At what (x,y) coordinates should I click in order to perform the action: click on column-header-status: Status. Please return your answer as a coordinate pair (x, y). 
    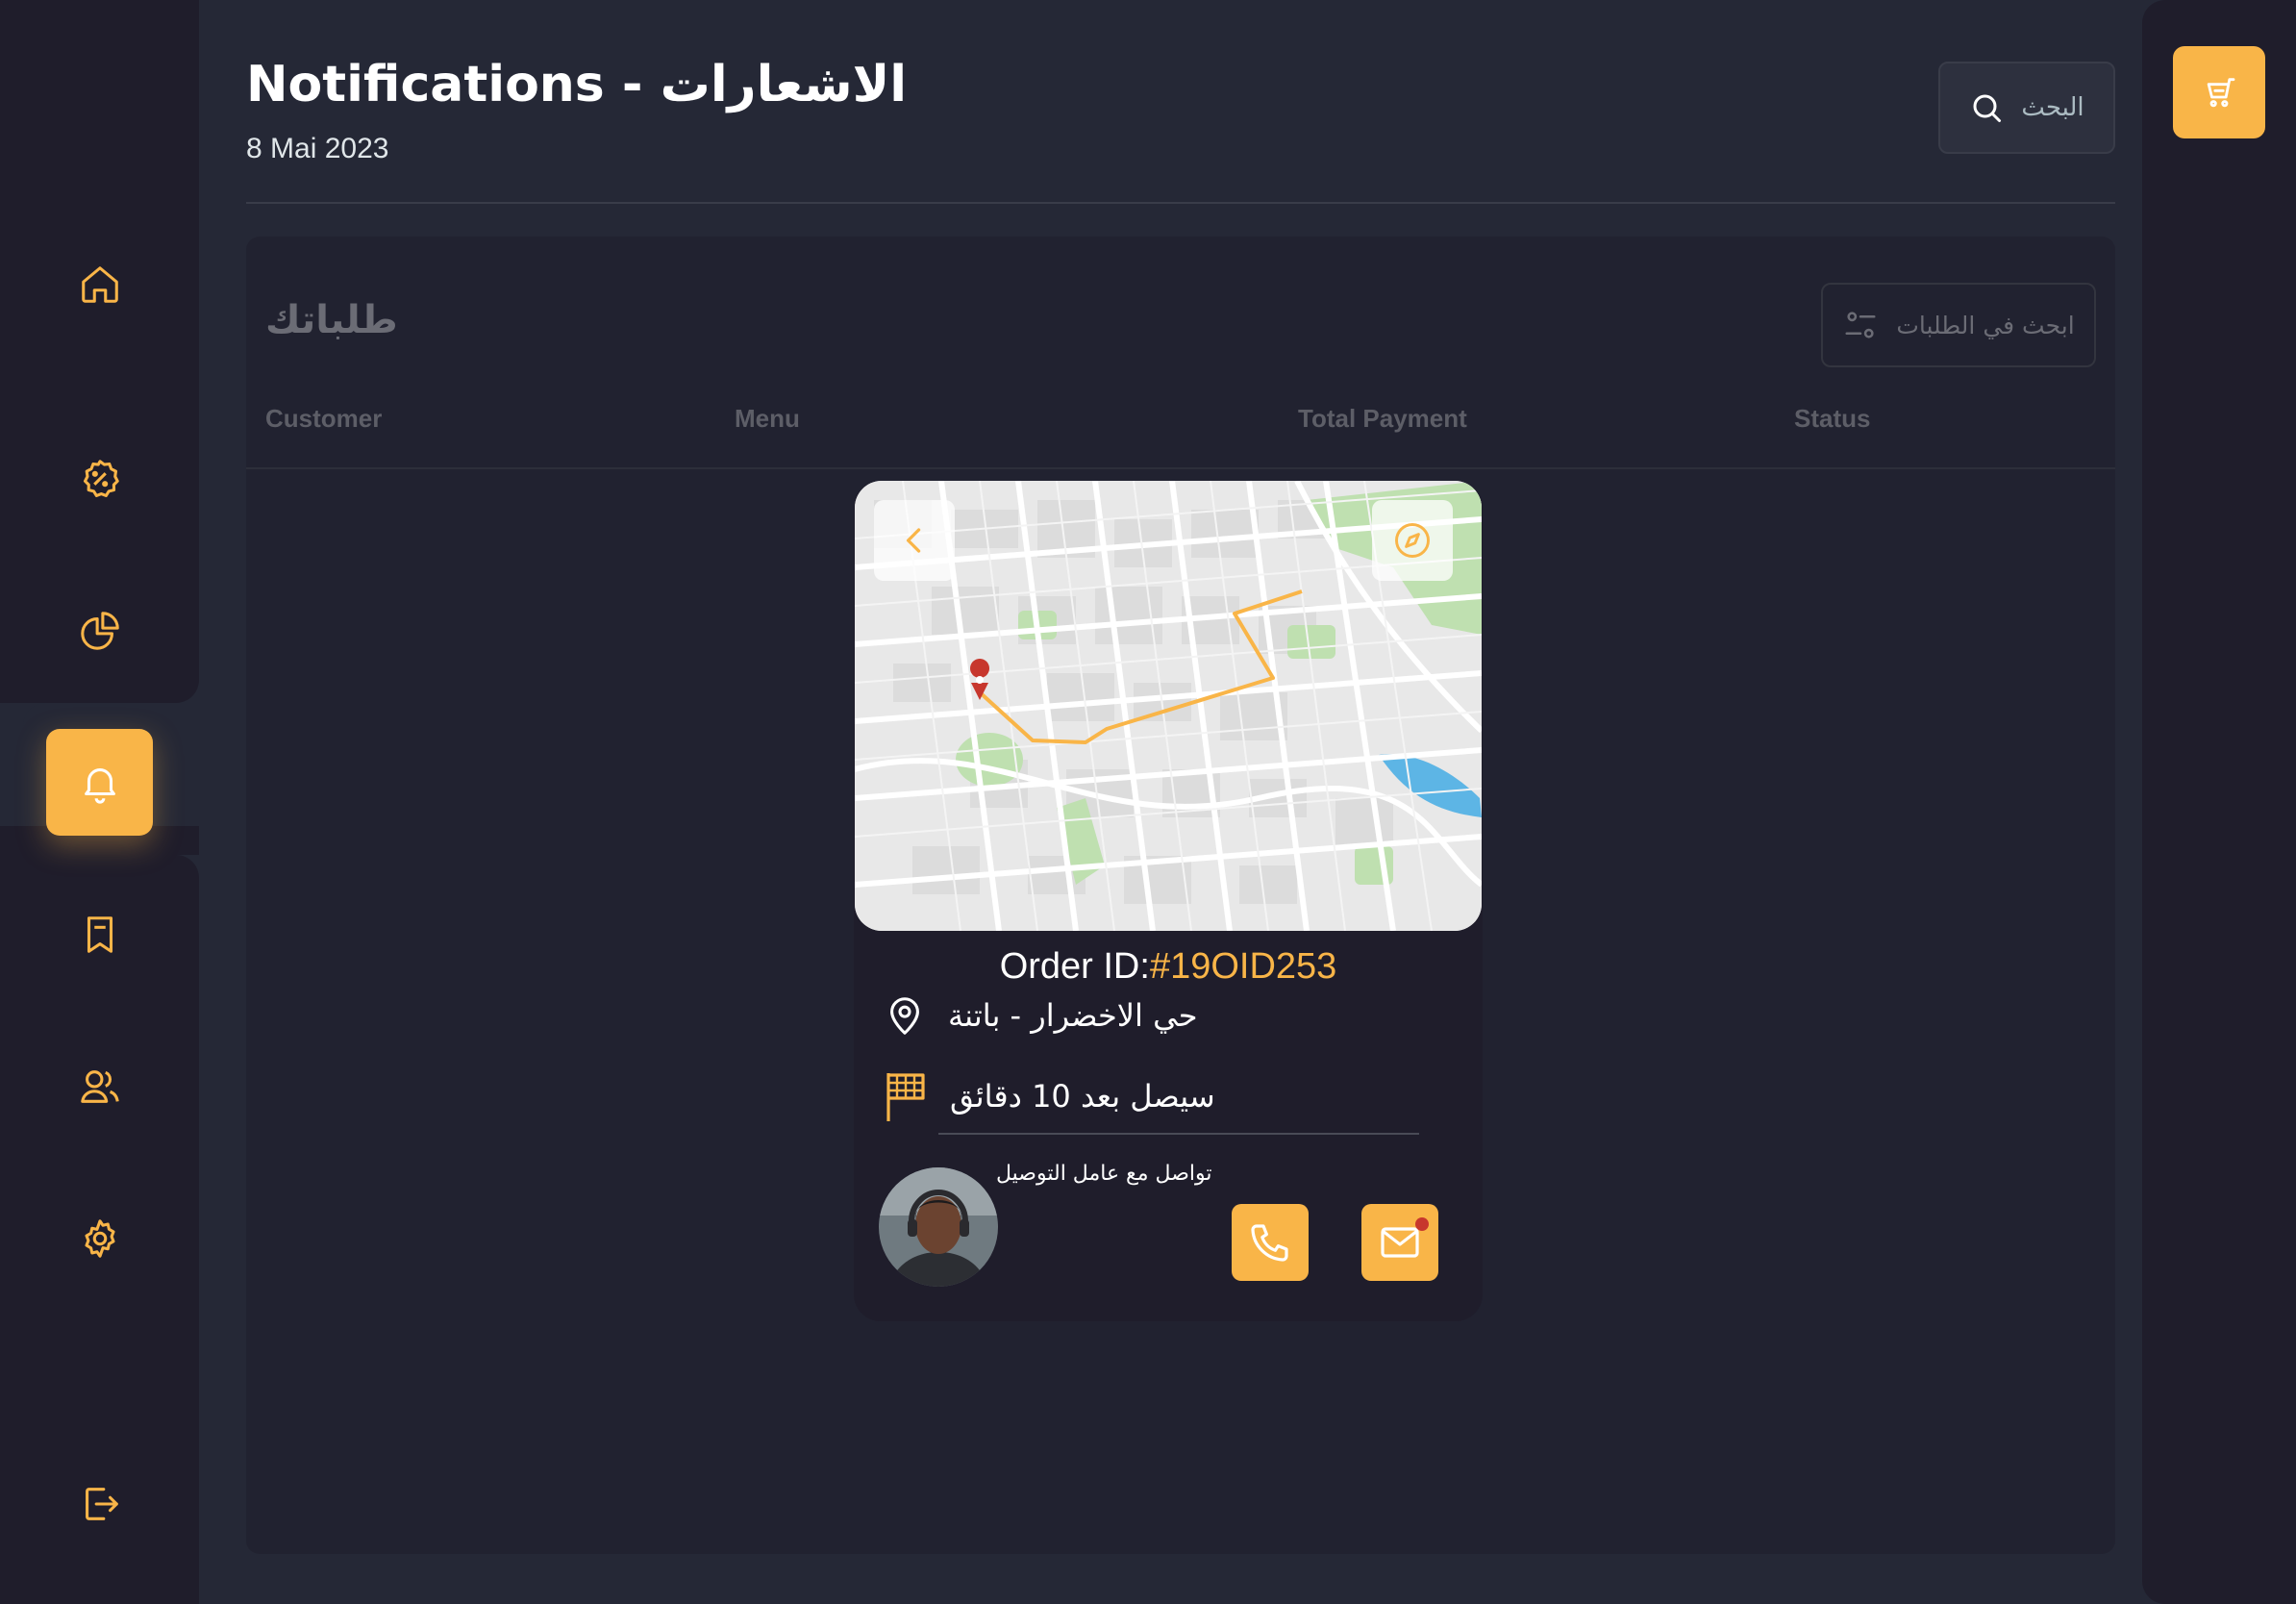
    Looking at the image, I should click on (1832, 418).